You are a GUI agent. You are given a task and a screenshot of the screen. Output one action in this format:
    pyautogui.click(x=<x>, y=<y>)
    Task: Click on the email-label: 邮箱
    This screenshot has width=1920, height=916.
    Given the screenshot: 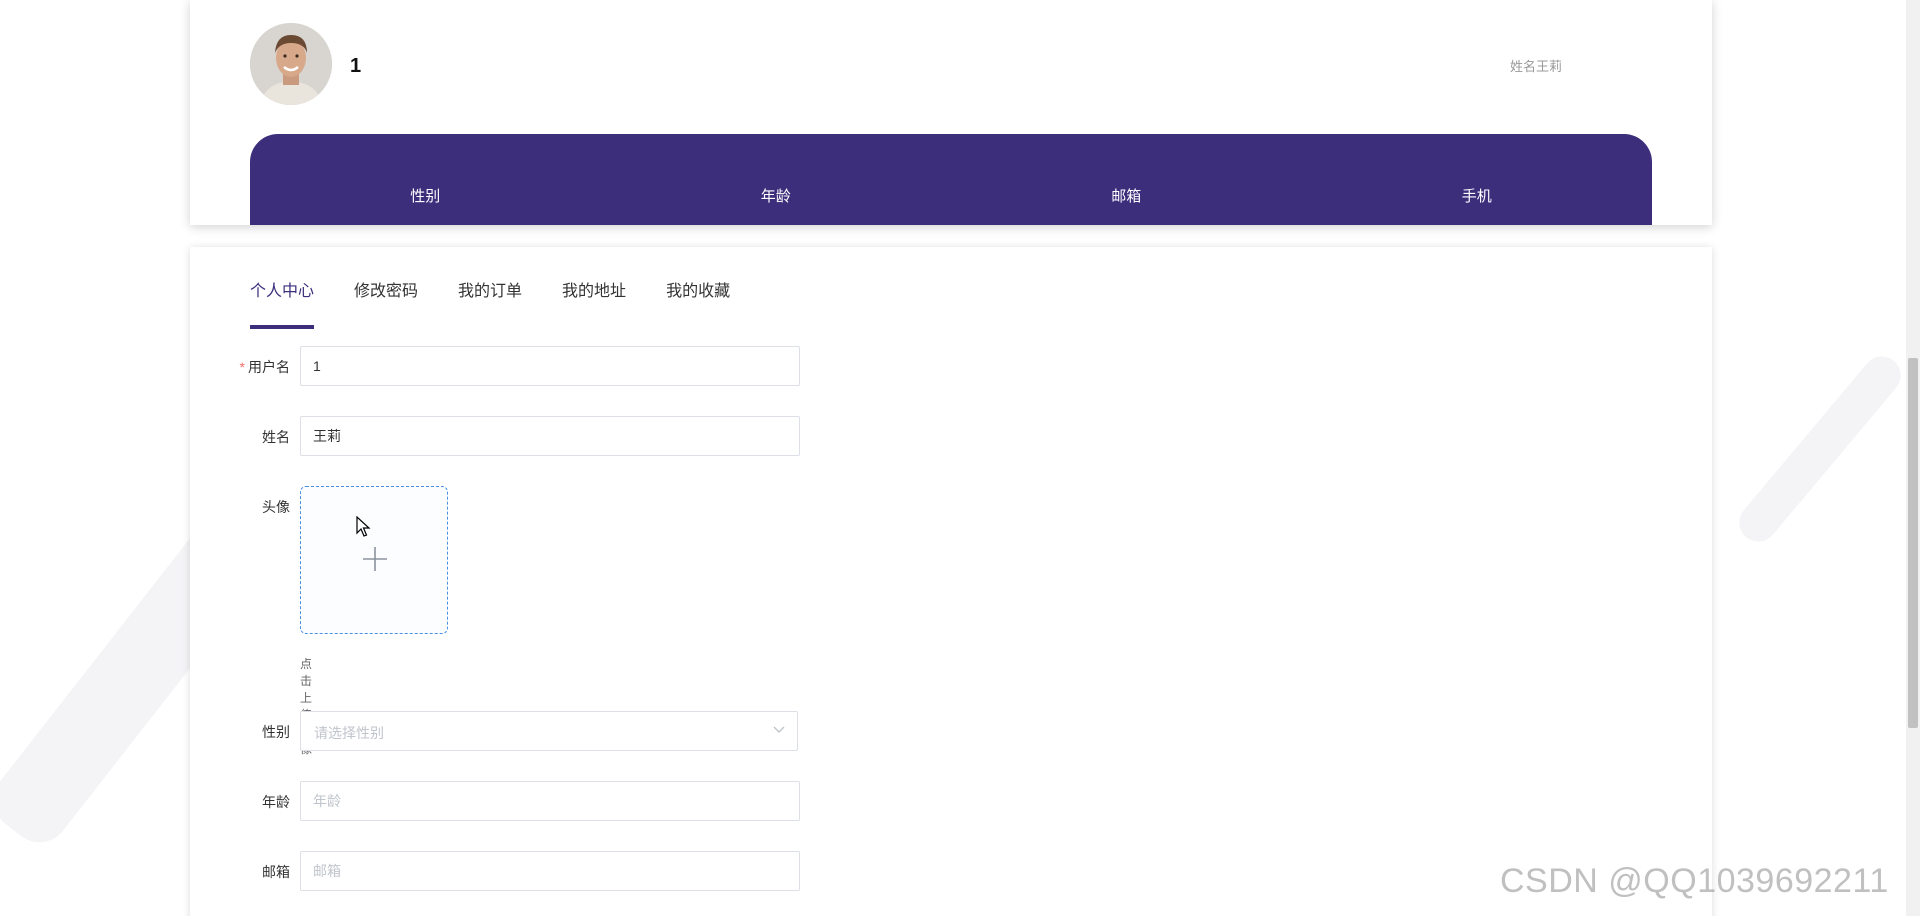 What is the action you would take?
    pyautogui.click(x=276, y=872)
    